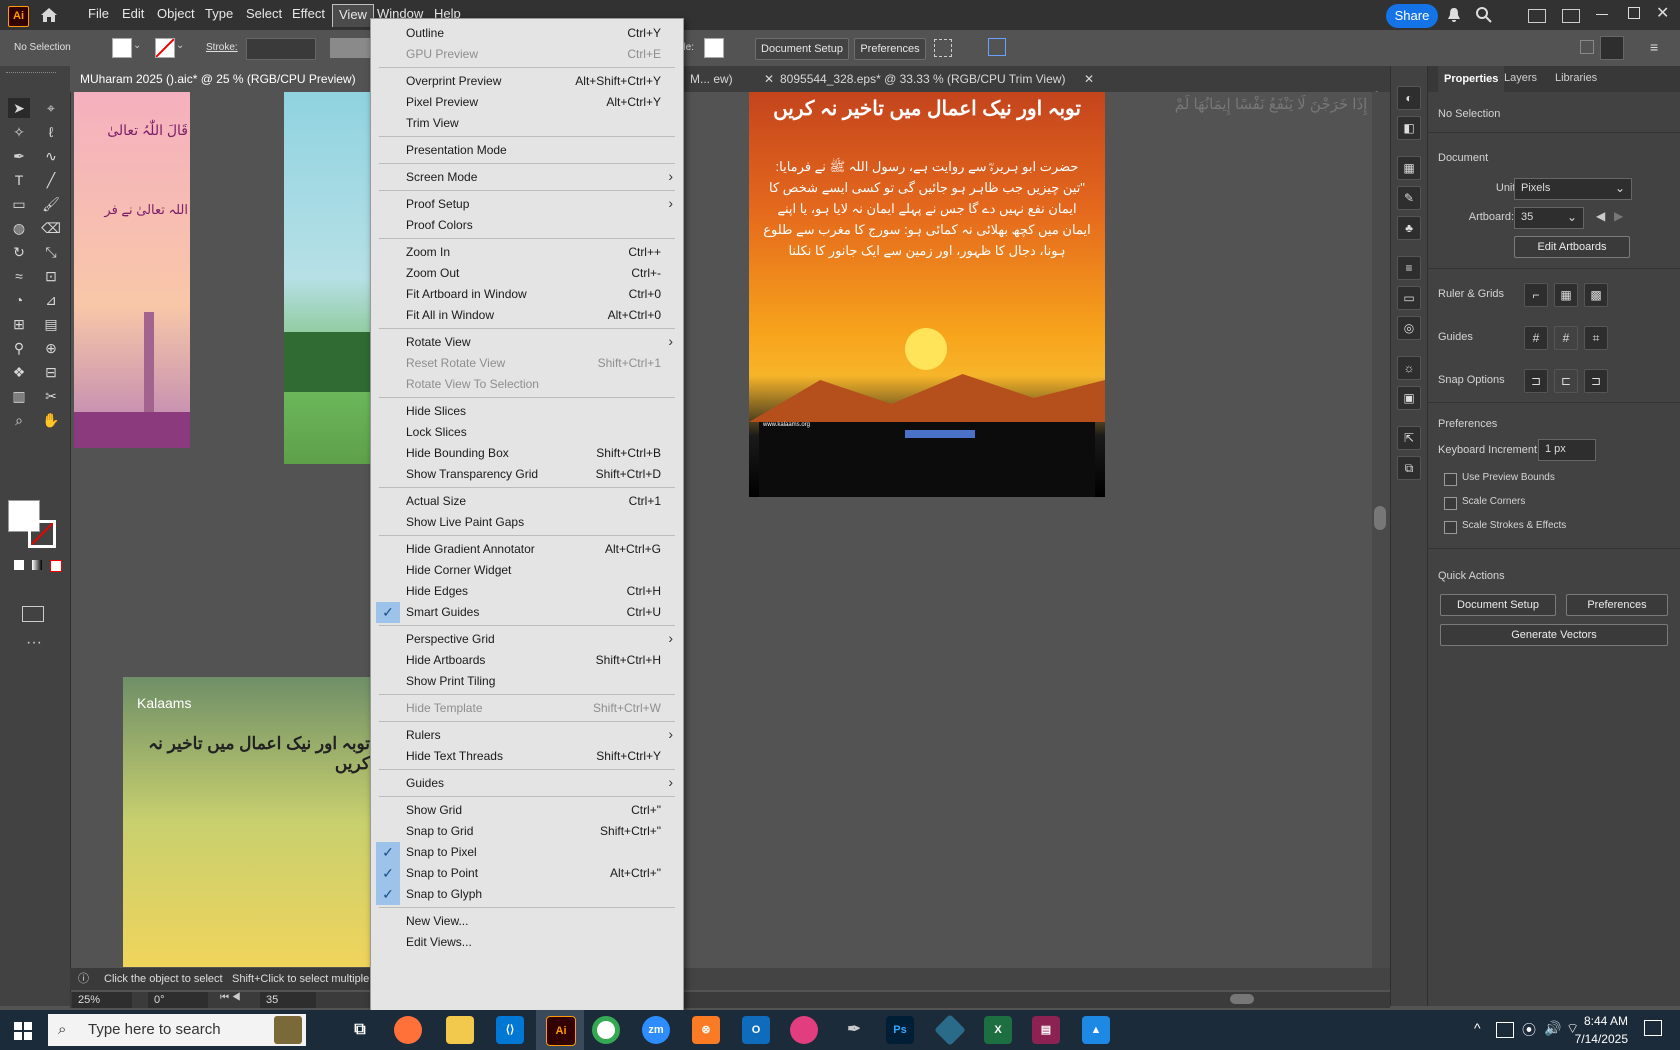 The height and width of the screenshot is (1050, 1680). What do you see at coordinates (527, 123) in the screenshot?
I see `menu-item-trim-view: Trim View` at bounding box center [527, 123].